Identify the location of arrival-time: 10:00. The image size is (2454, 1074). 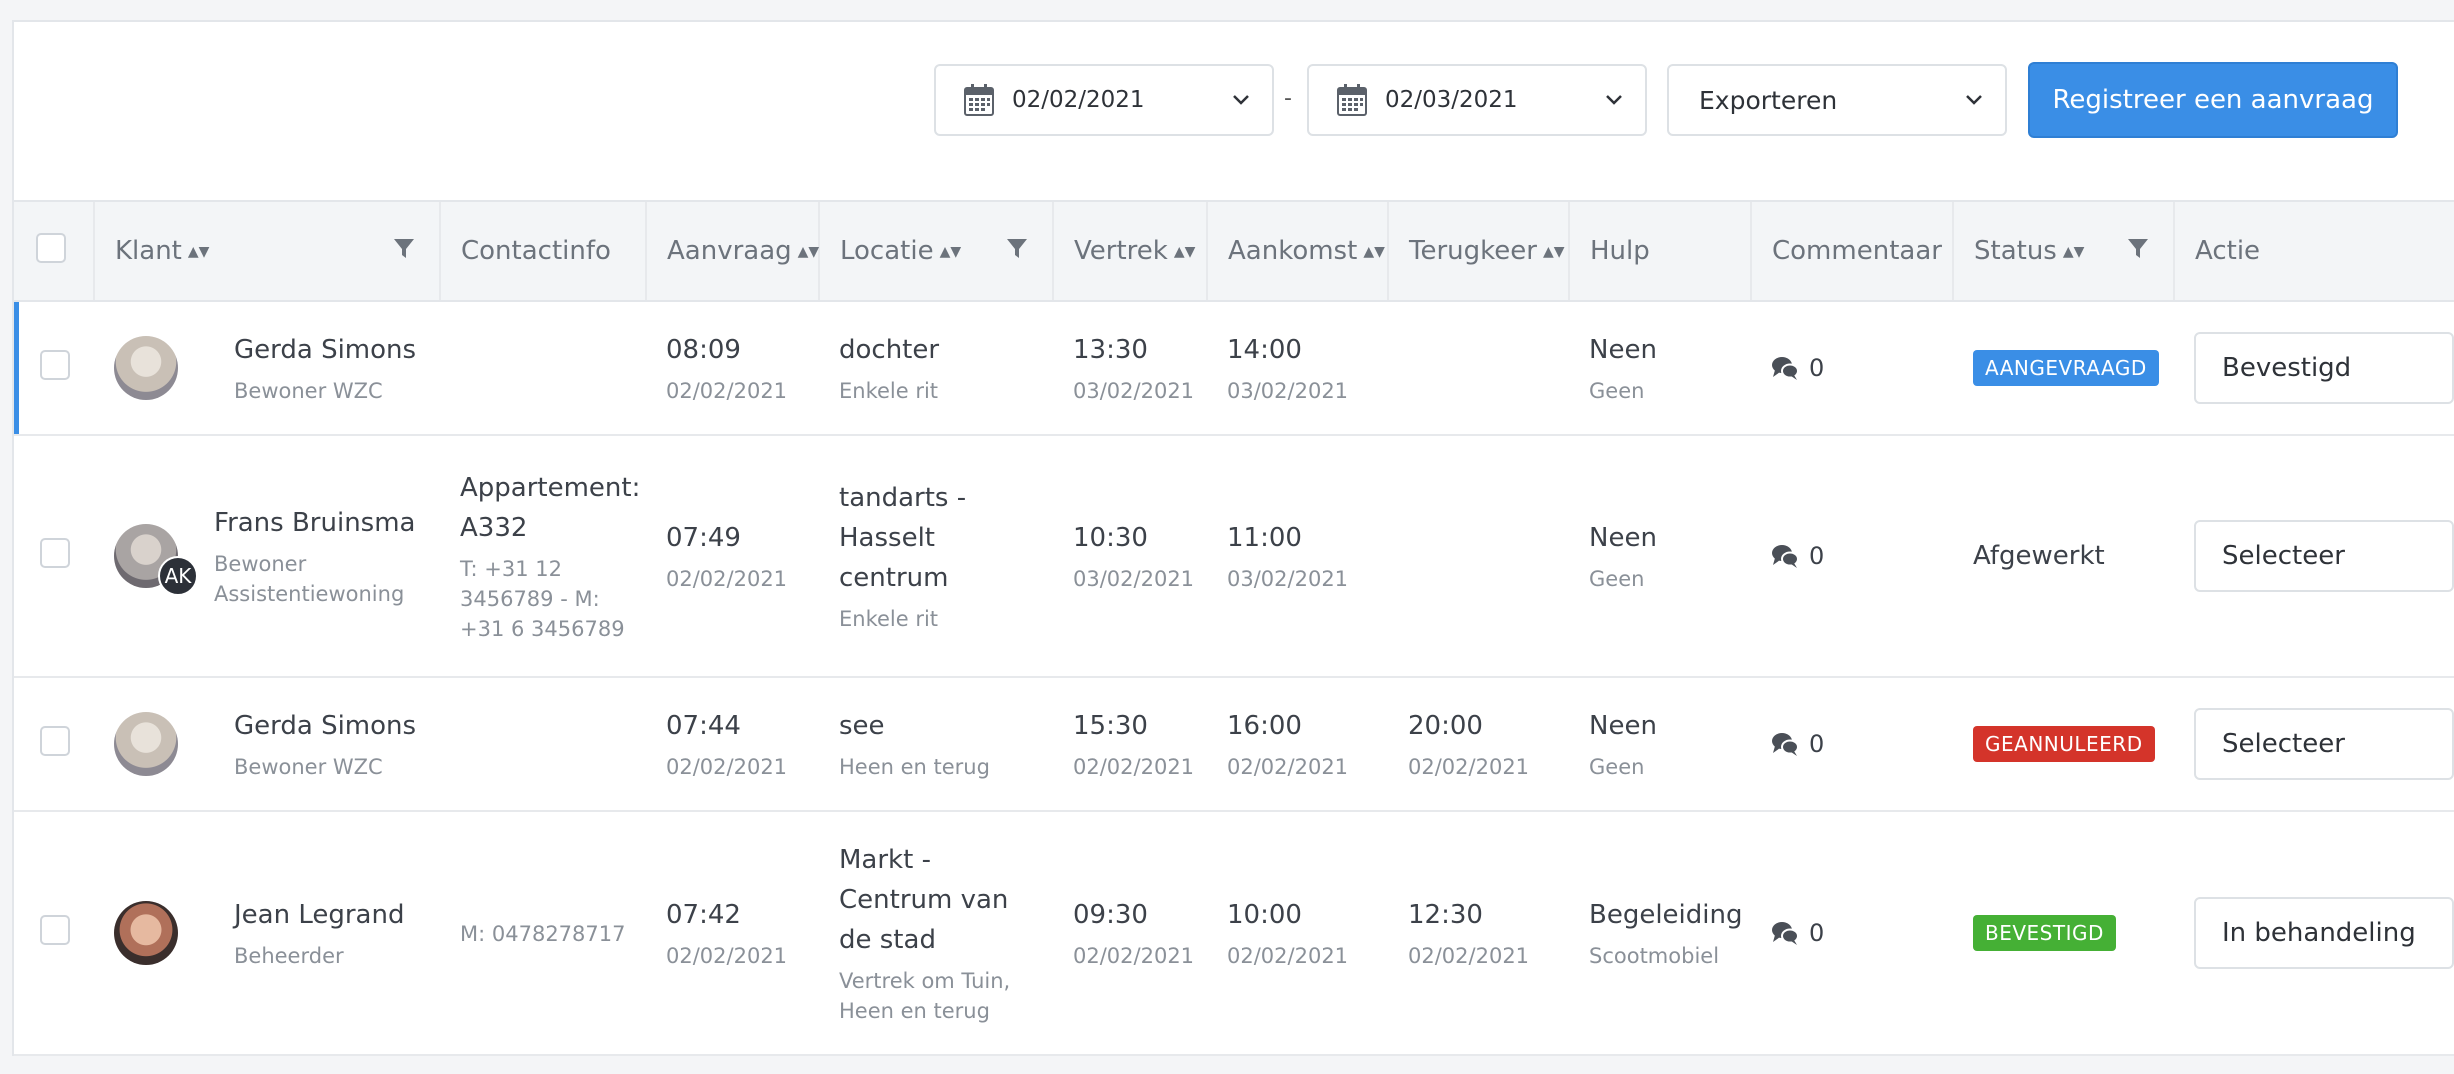
(1264, 915).